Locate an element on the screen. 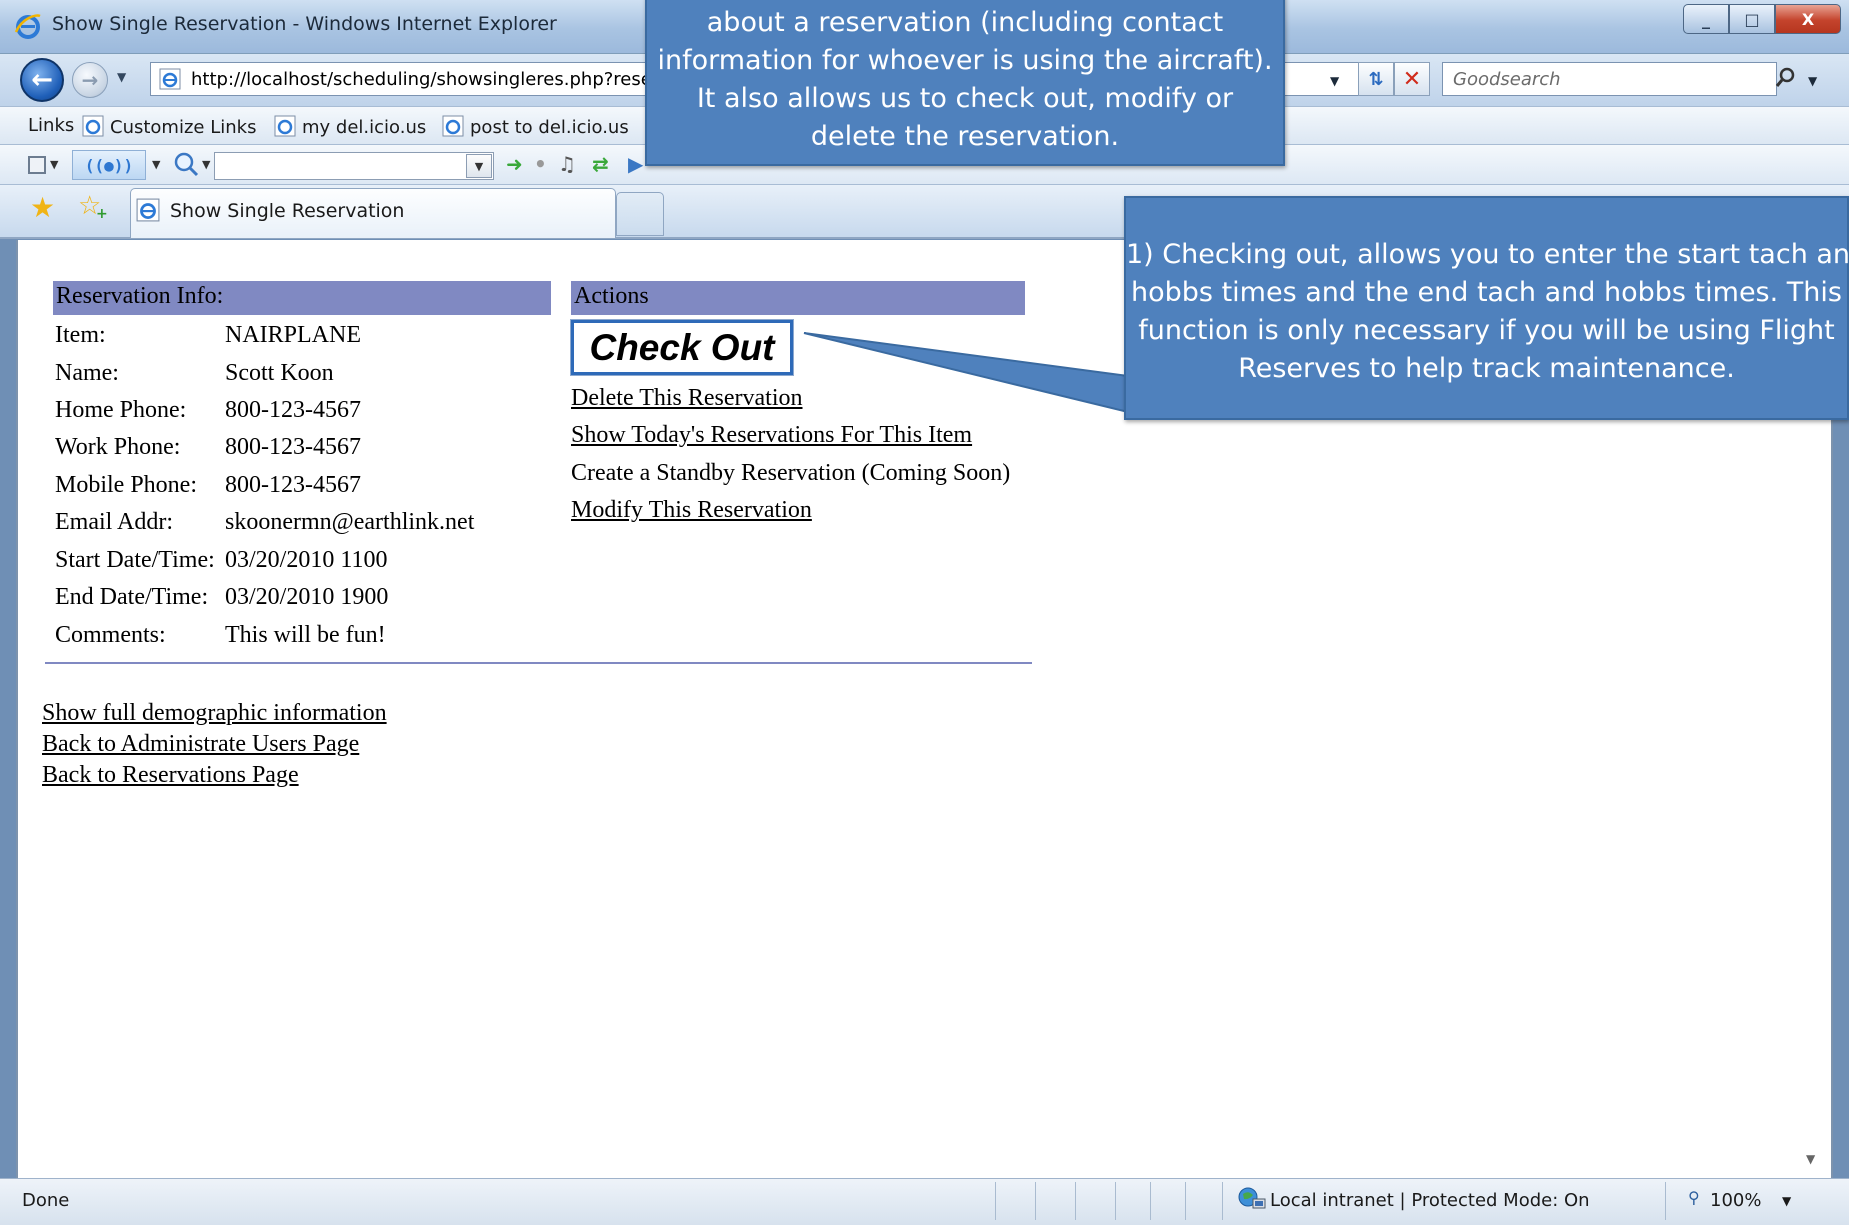 This screenshot has width=1849, height=1225. link-customize-links: Customize Links is located at coordinates (169, 126).